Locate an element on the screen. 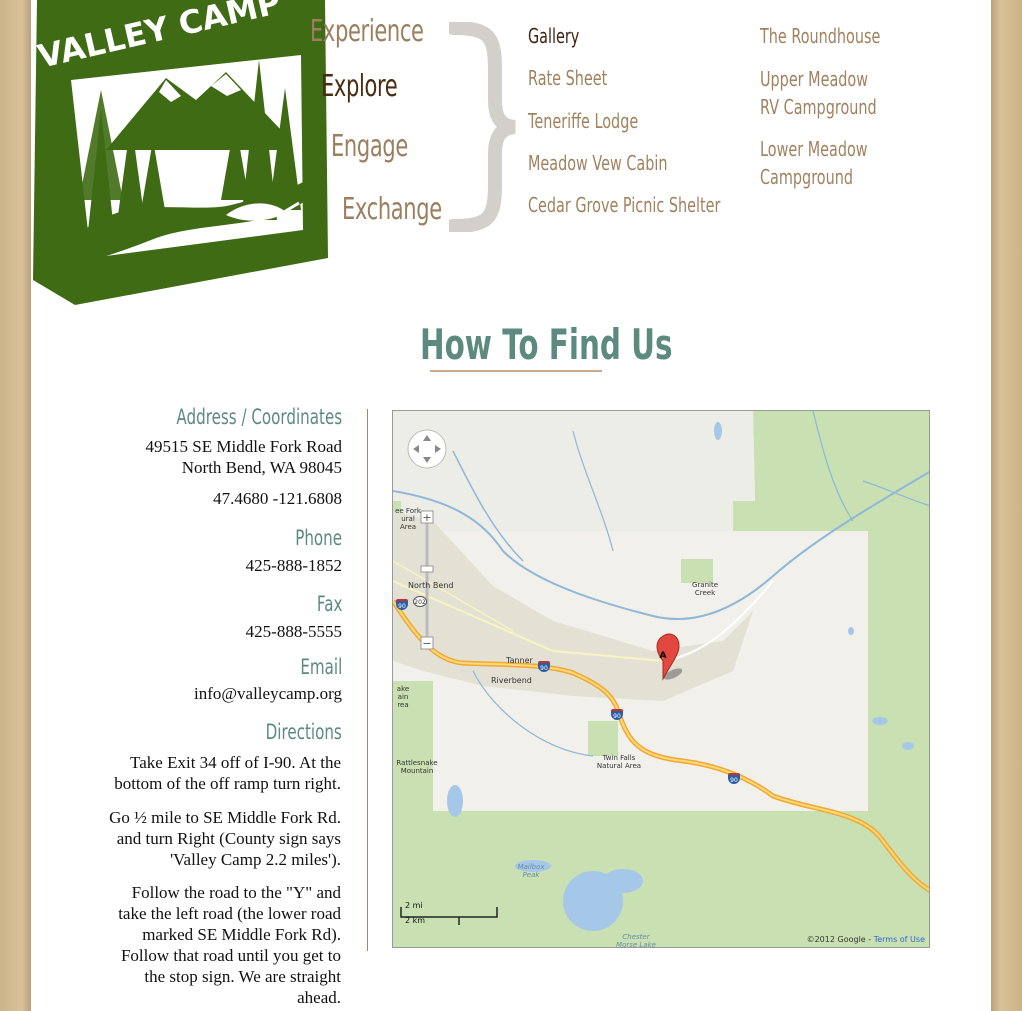  subnav-upper-meadow-line2: RV Campground is located at coordinates (818, 107).